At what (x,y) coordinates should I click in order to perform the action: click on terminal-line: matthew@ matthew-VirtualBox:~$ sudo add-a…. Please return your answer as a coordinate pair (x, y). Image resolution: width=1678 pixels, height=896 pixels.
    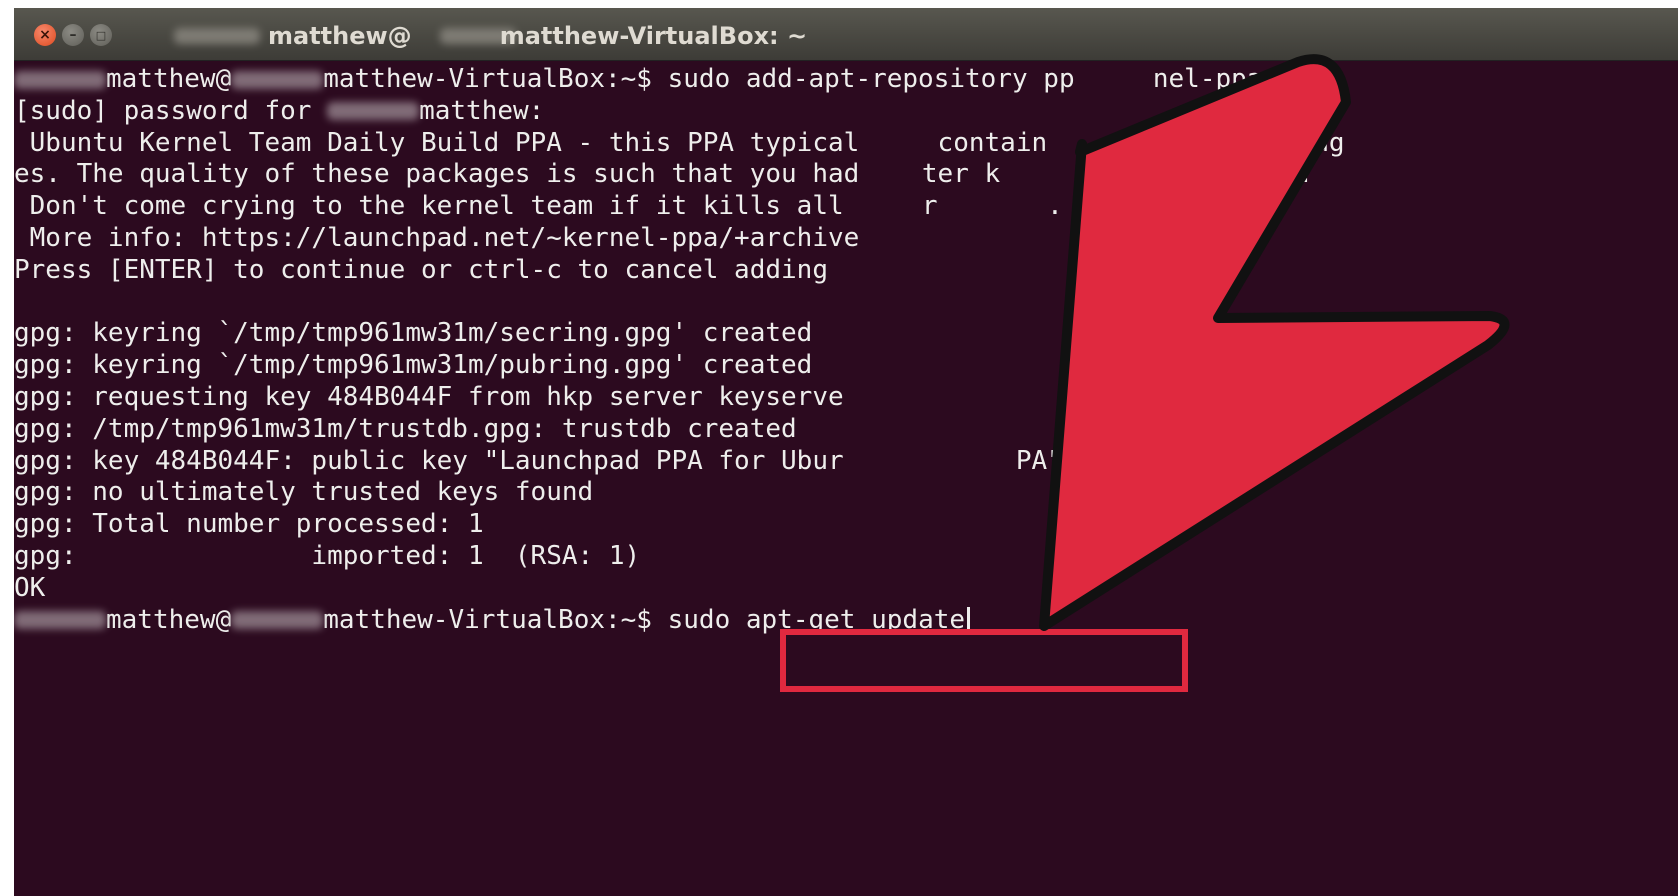
    Looking at the image, I should click on (846, 80).